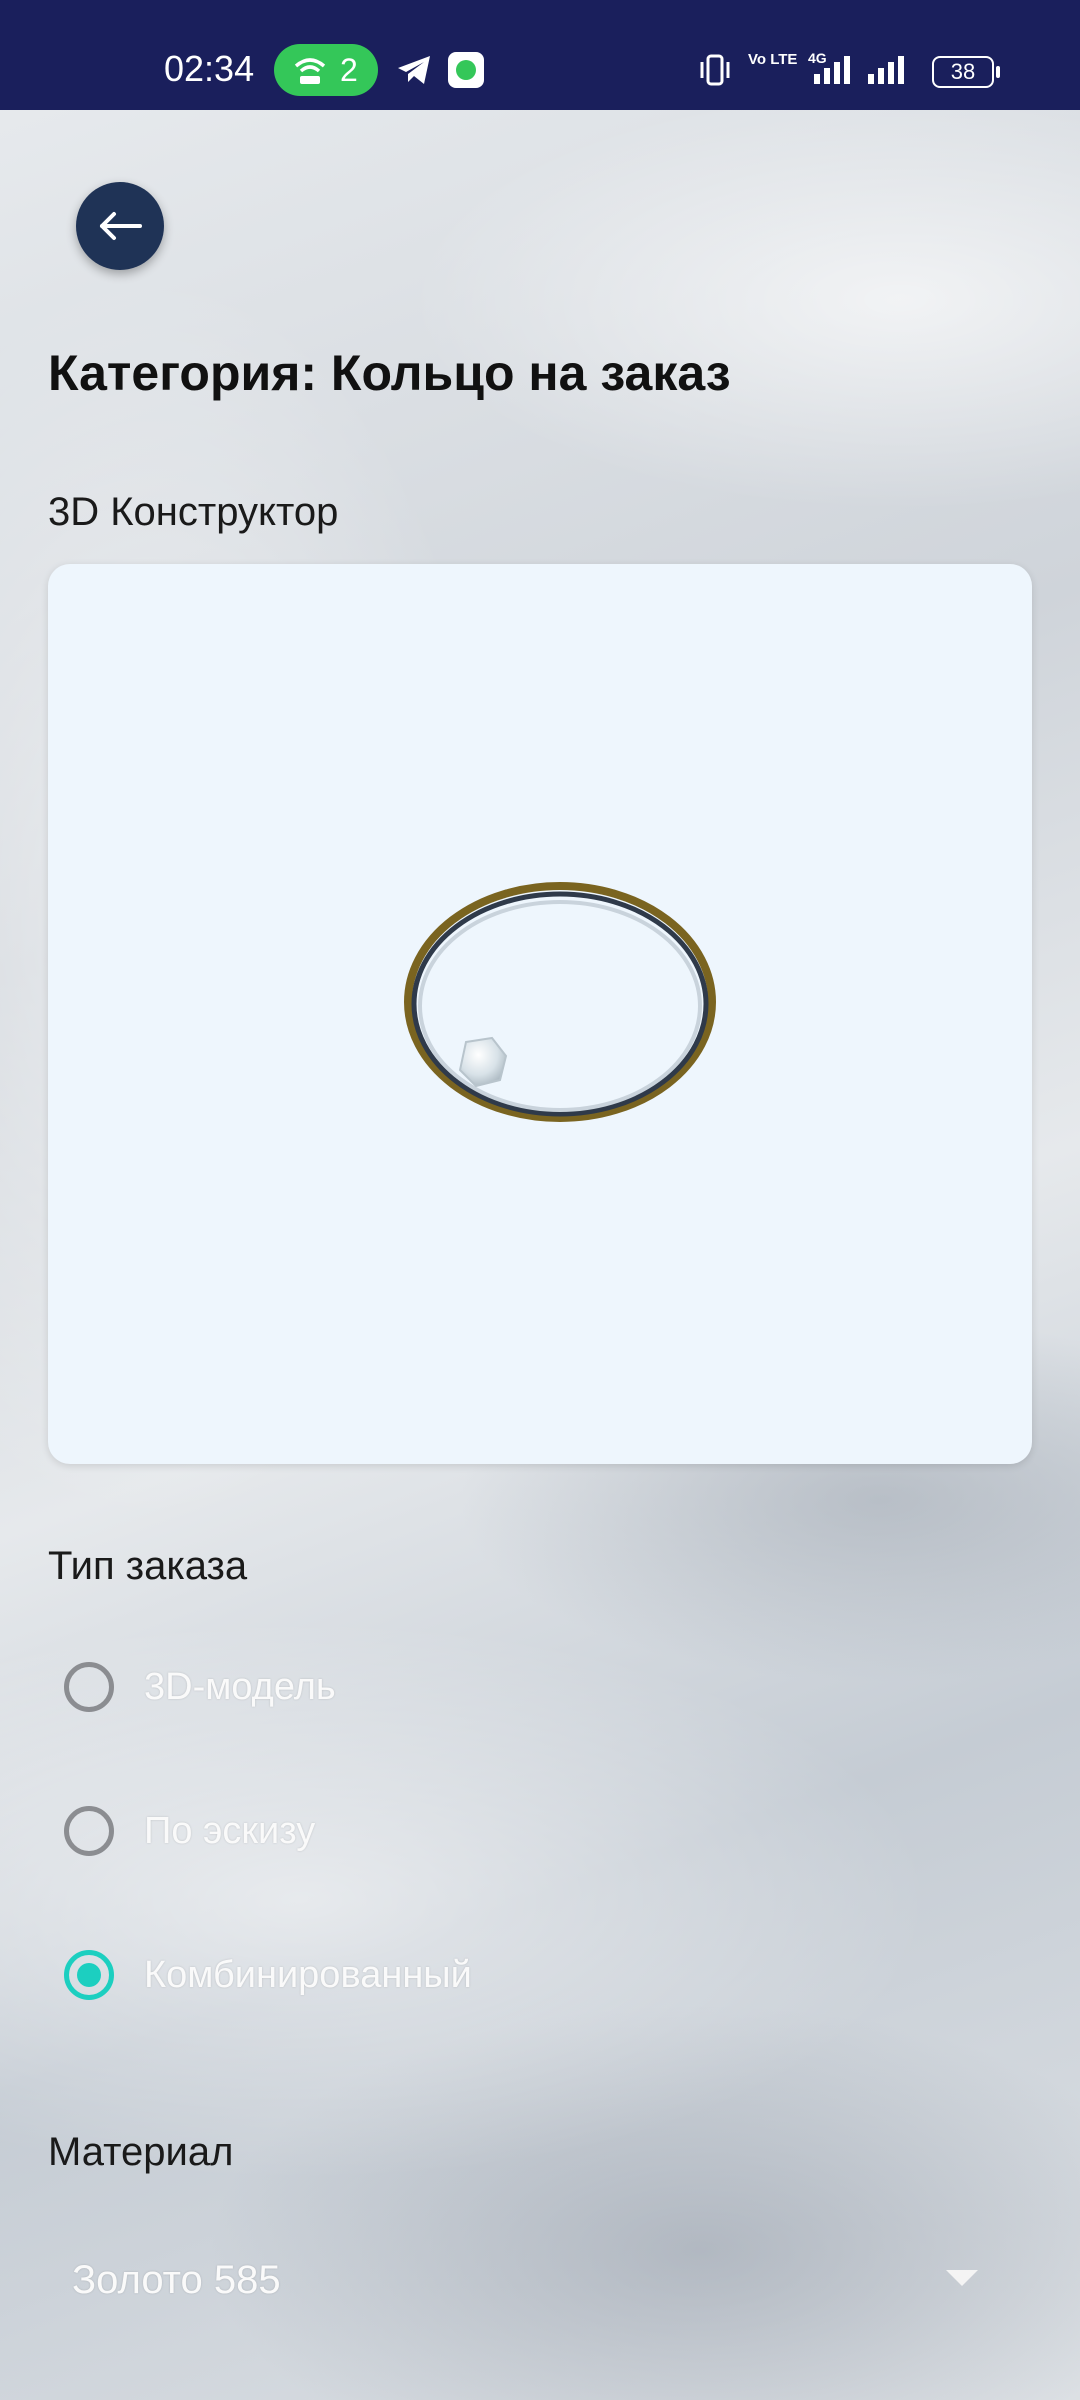 This screenshot has width=1080, height=2400. What do you see at coordinates (962, 2278) in the screenshot?
I see `chevron-down-icon` at bounding box center [962, 2278].